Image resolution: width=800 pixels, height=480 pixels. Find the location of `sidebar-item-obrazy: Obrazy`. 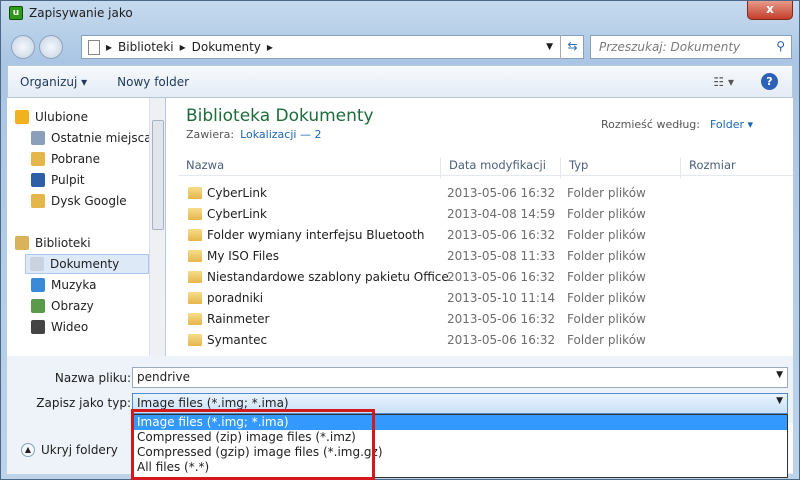

sidebar-item-obrazy: Obrazy is located at coordinates (97, 306).